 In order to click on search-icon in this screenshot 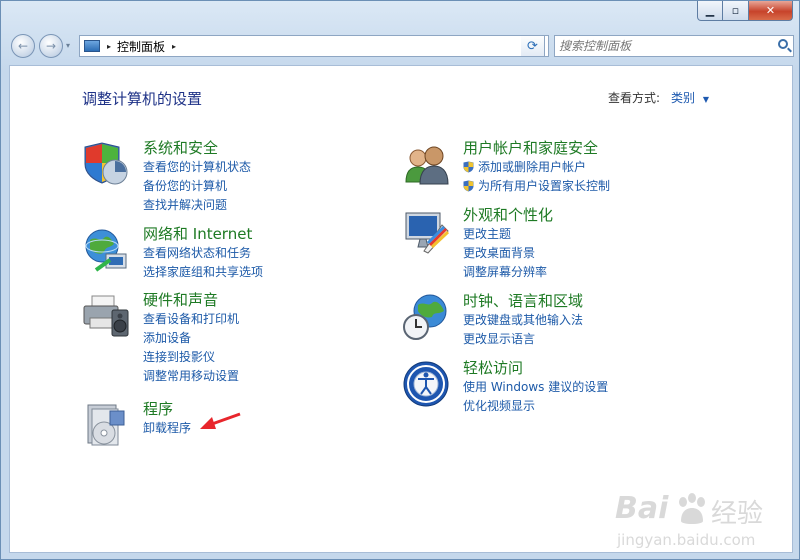, I will do `click(783, 44)`.